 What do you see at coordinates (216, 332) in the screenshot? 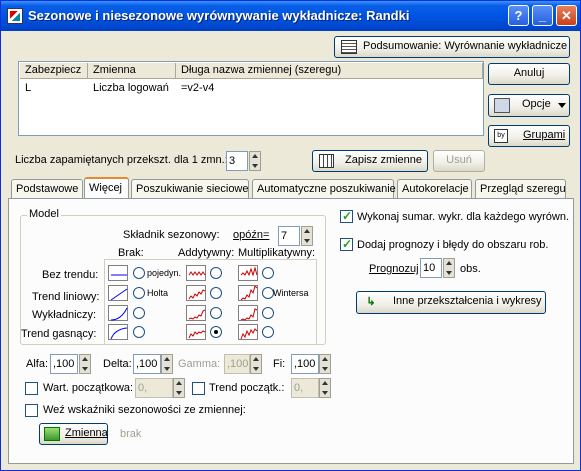
I see `radio-add-damped` at bounding box center [216, 332].